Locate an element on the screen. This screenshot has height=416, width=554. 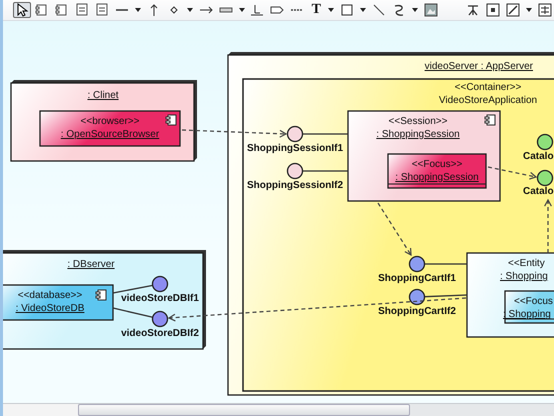
interface-label: ShoppingSessionIf2 is located at coordinates (295, 185).